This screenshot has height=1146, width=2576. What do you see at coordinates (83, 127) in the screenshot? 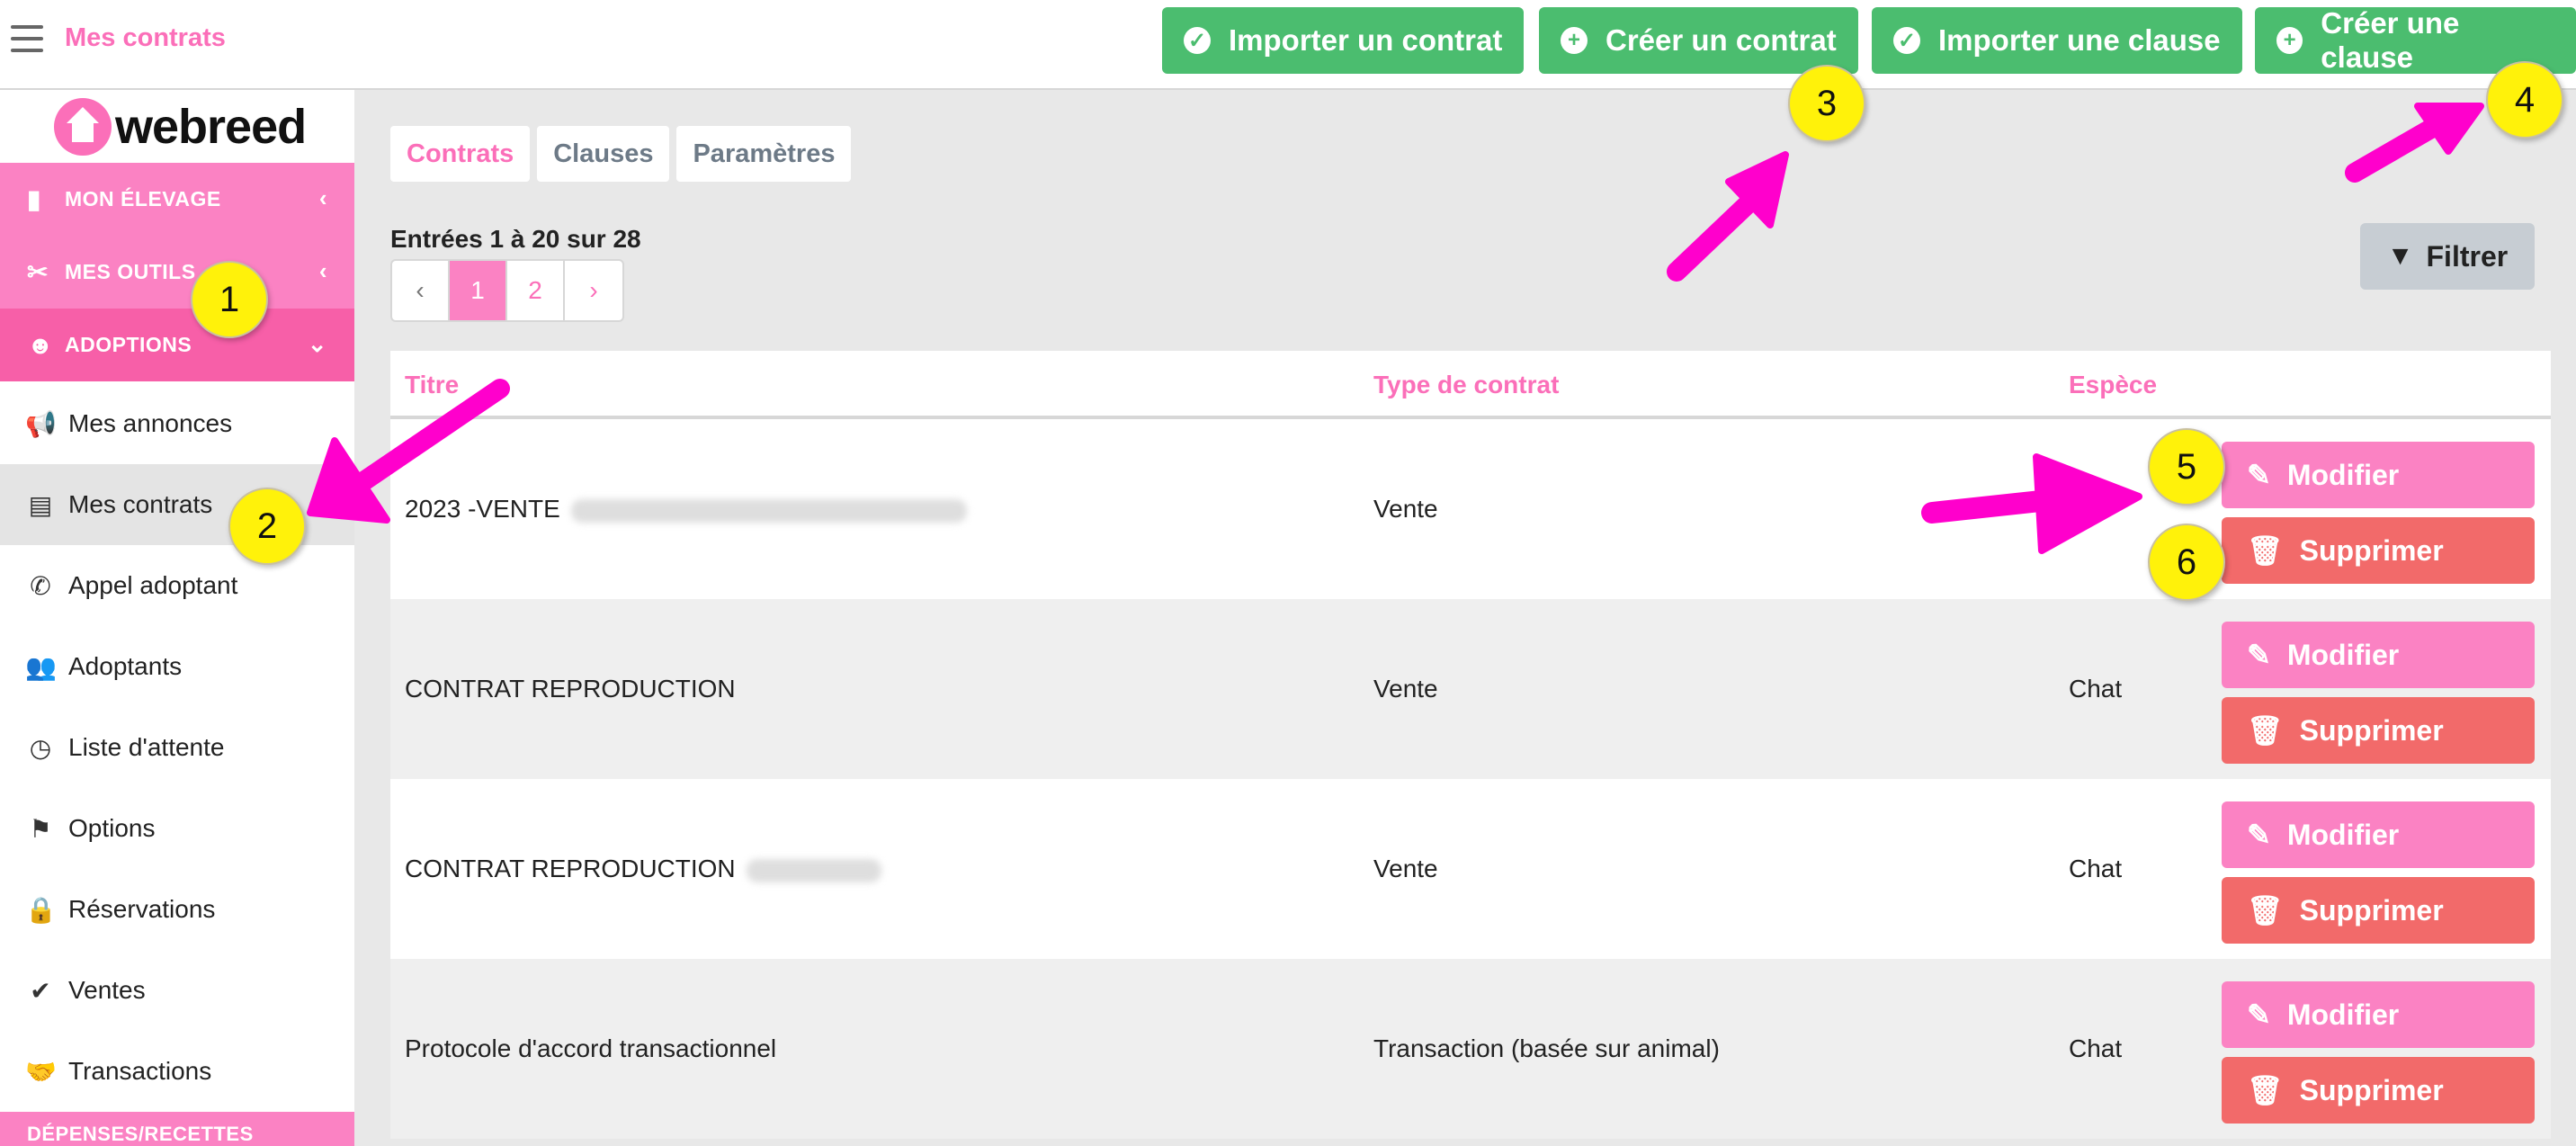
I see `house-icon` at bounding box center [83, 127].